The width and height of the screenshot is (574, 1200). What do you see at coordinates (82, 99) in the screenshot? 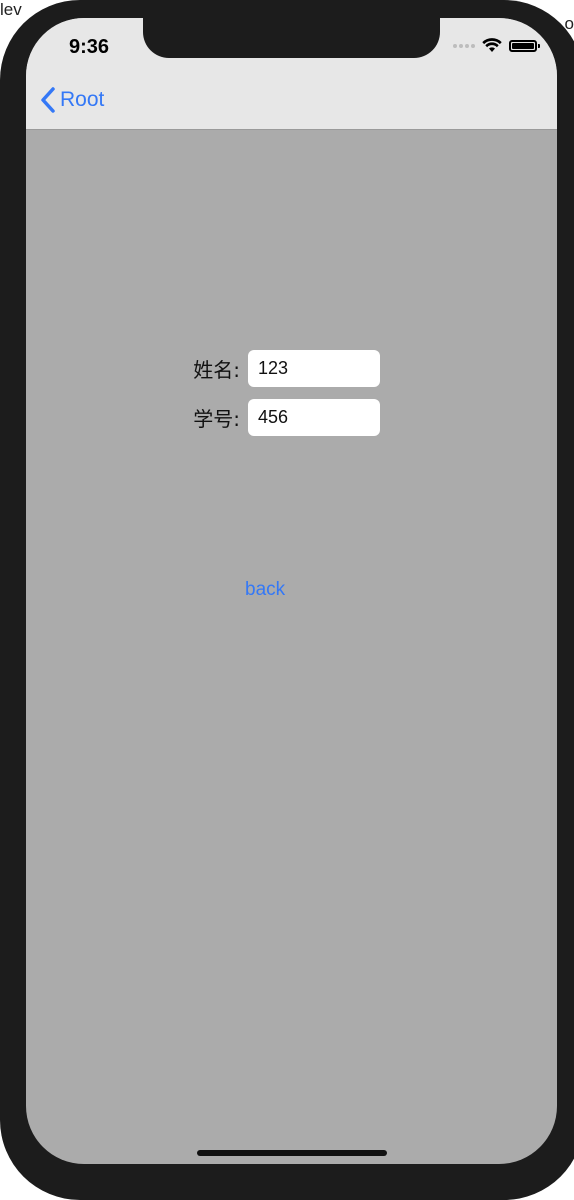
I see `back-to-root-label: Root` at bounding box center [82, 99].